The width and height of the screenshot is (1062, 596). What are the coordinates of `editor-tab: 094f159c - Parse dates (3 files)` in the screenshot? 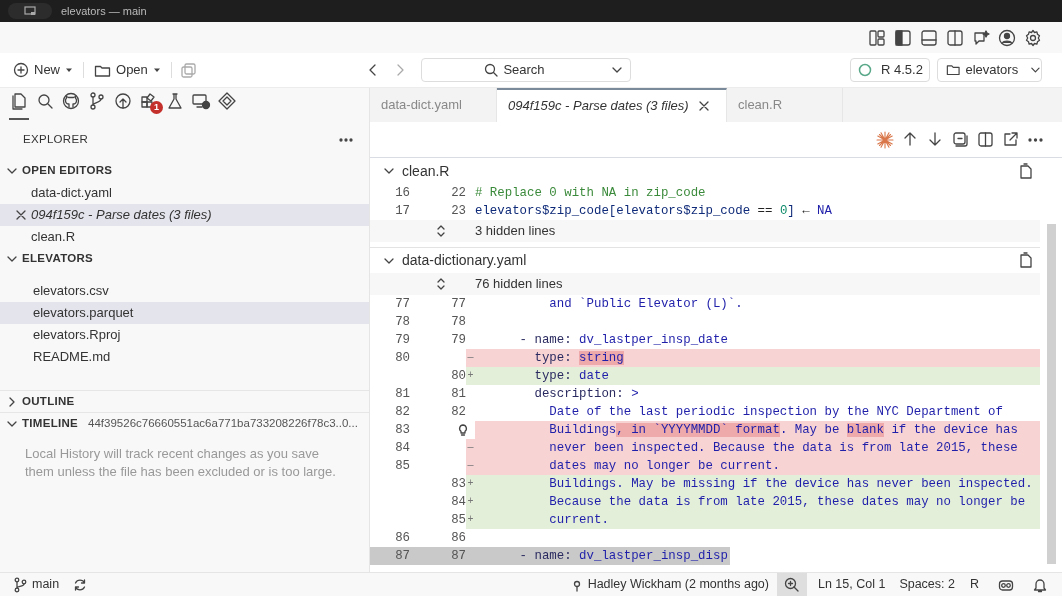 It's located at (612, 105).